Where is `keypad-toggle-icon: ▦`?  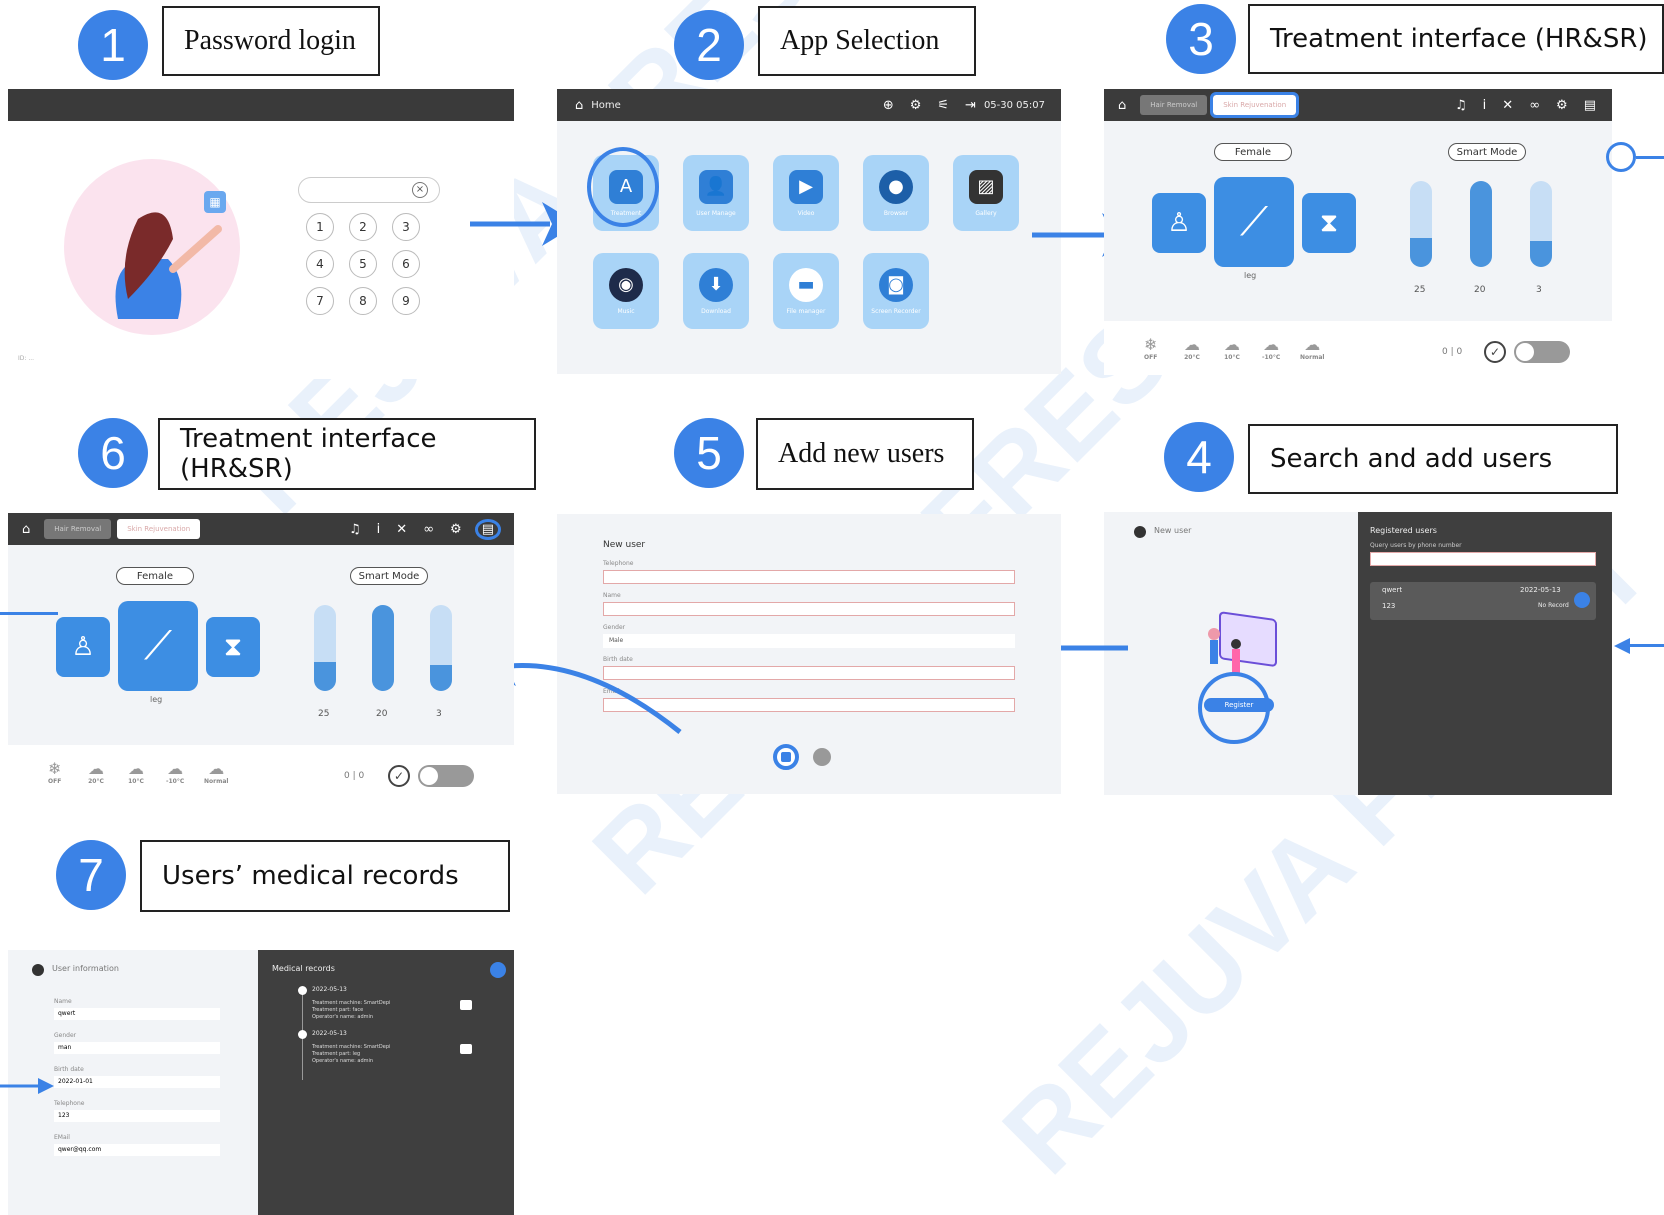
keypad-toggle-icon: ▦ is located at coordinates (215, 202).